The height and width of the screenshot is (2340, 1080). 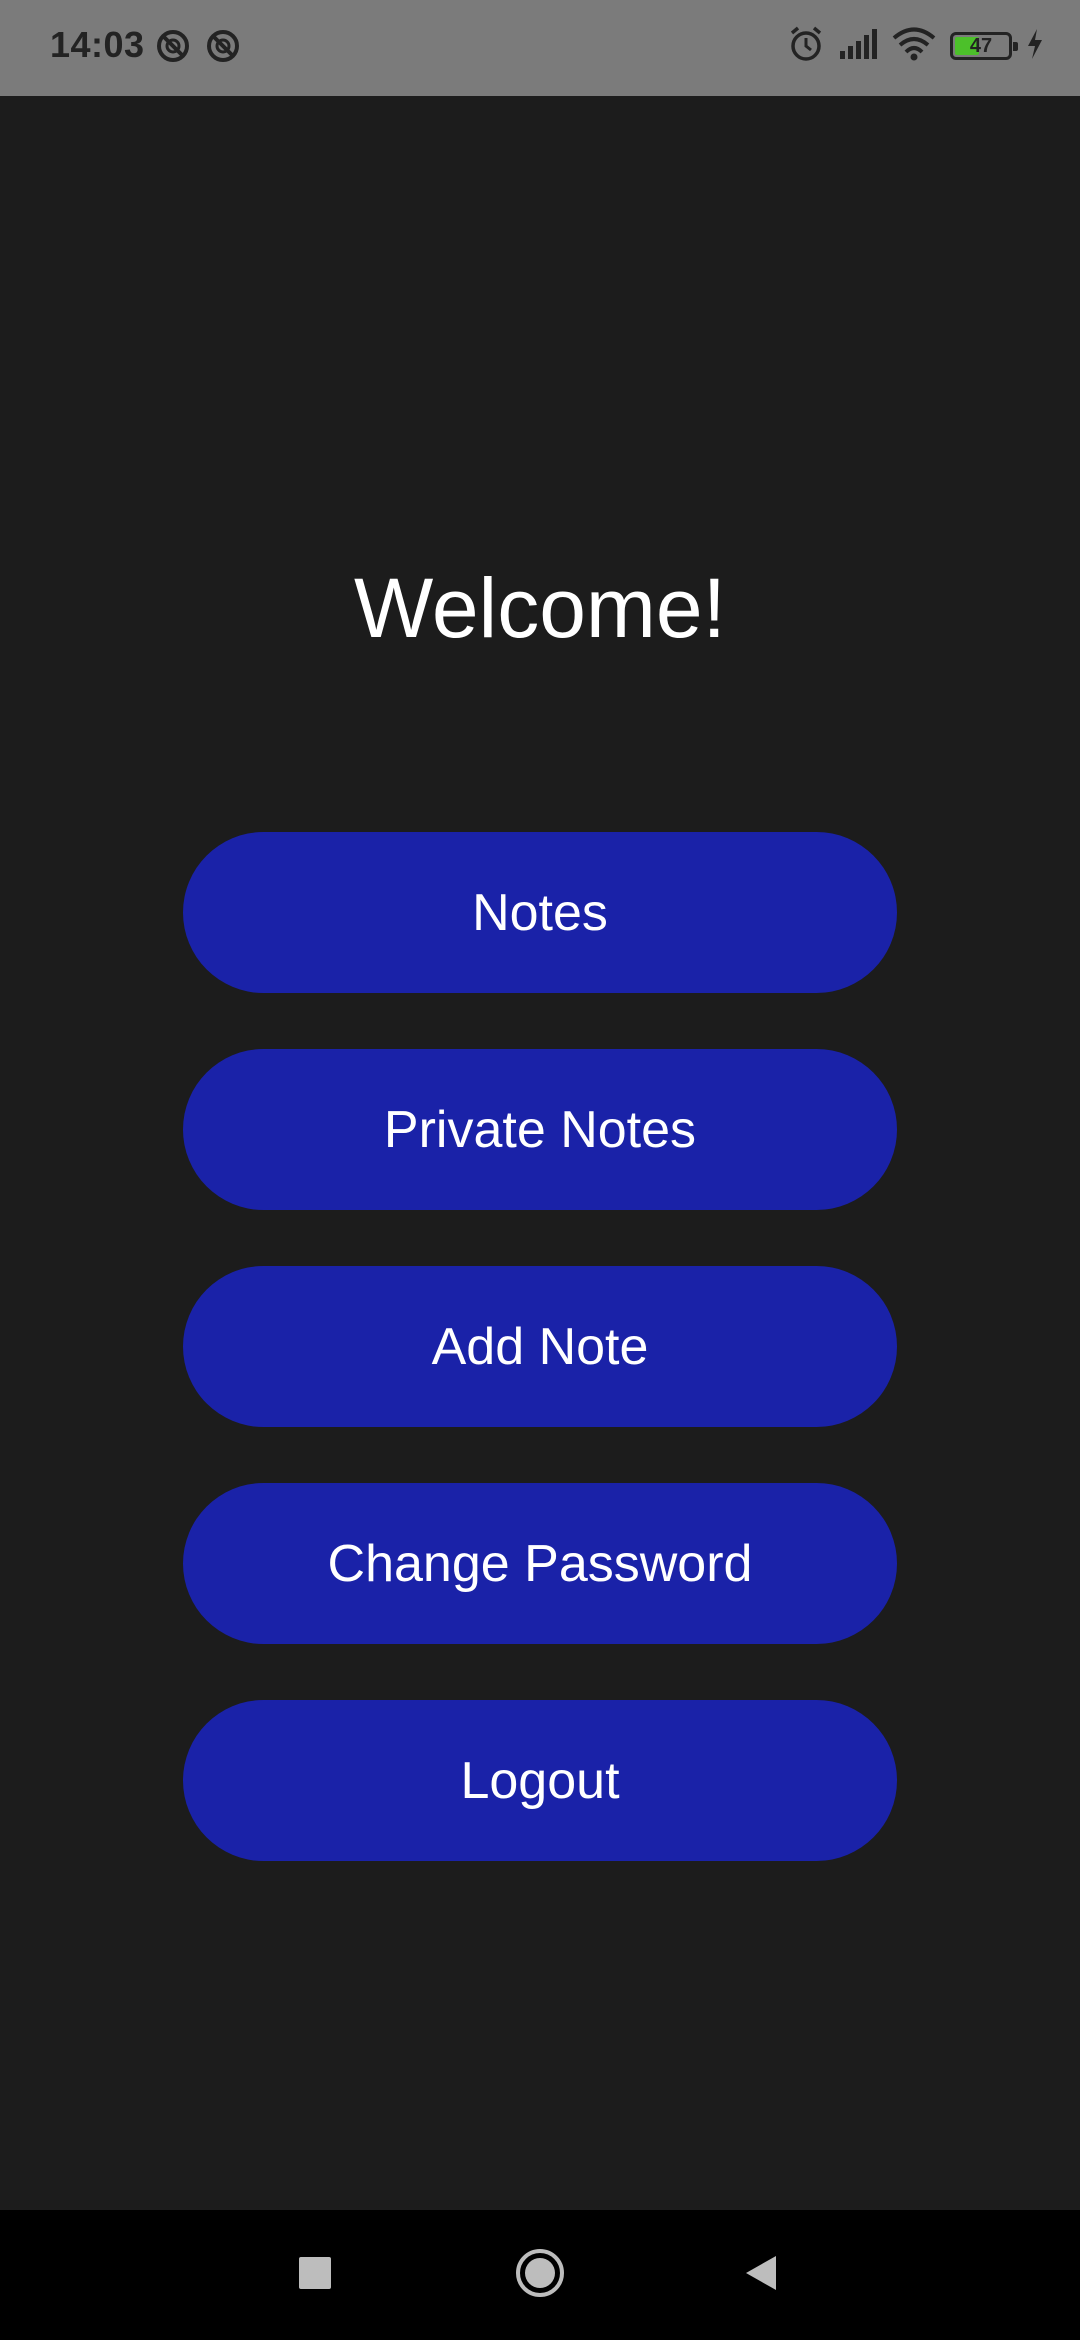 I want to click on page-title: Welcome!, so click(x=540, y=608).